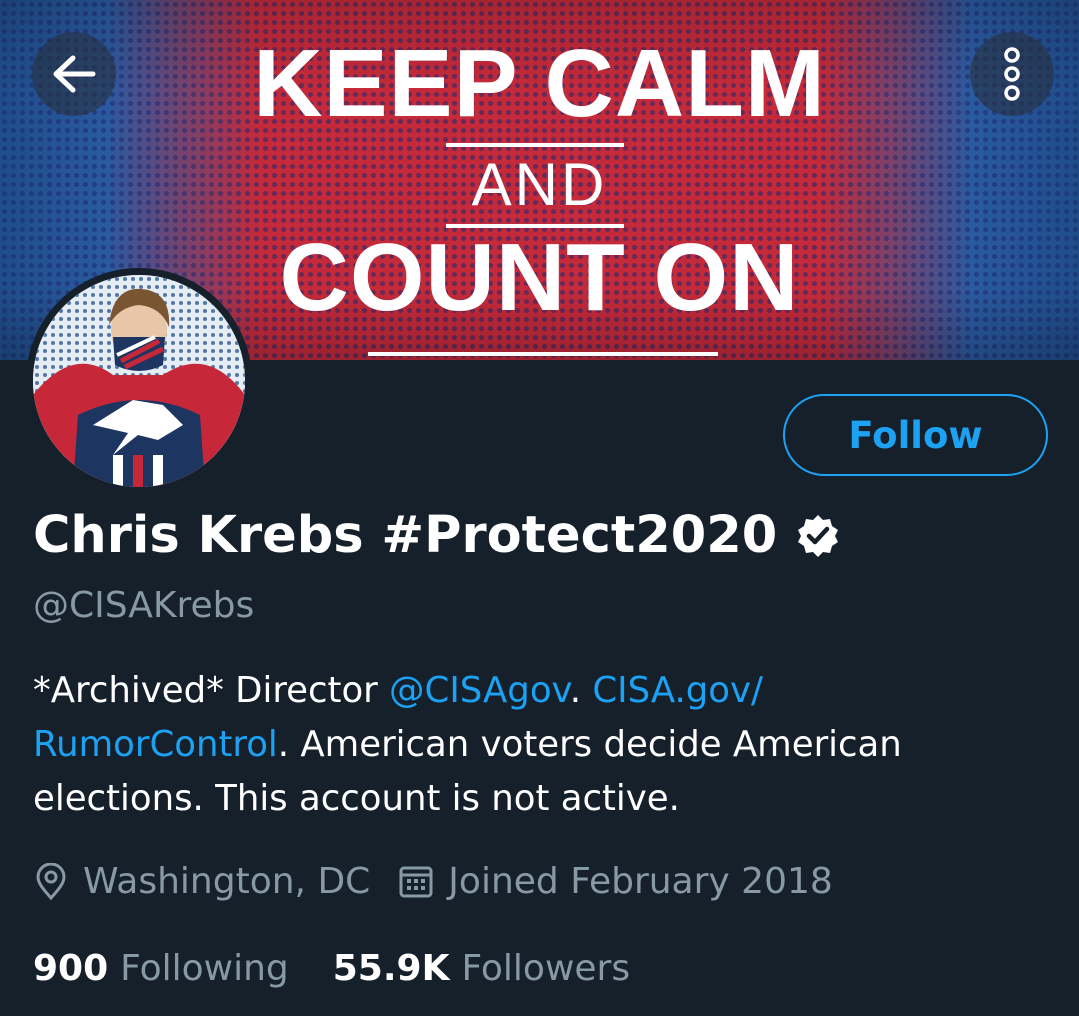 The height and width of the screenshot is (1016, 1079). I want to click on profile-meta: Washington, DC Joined February 2018, so click(433, 882).